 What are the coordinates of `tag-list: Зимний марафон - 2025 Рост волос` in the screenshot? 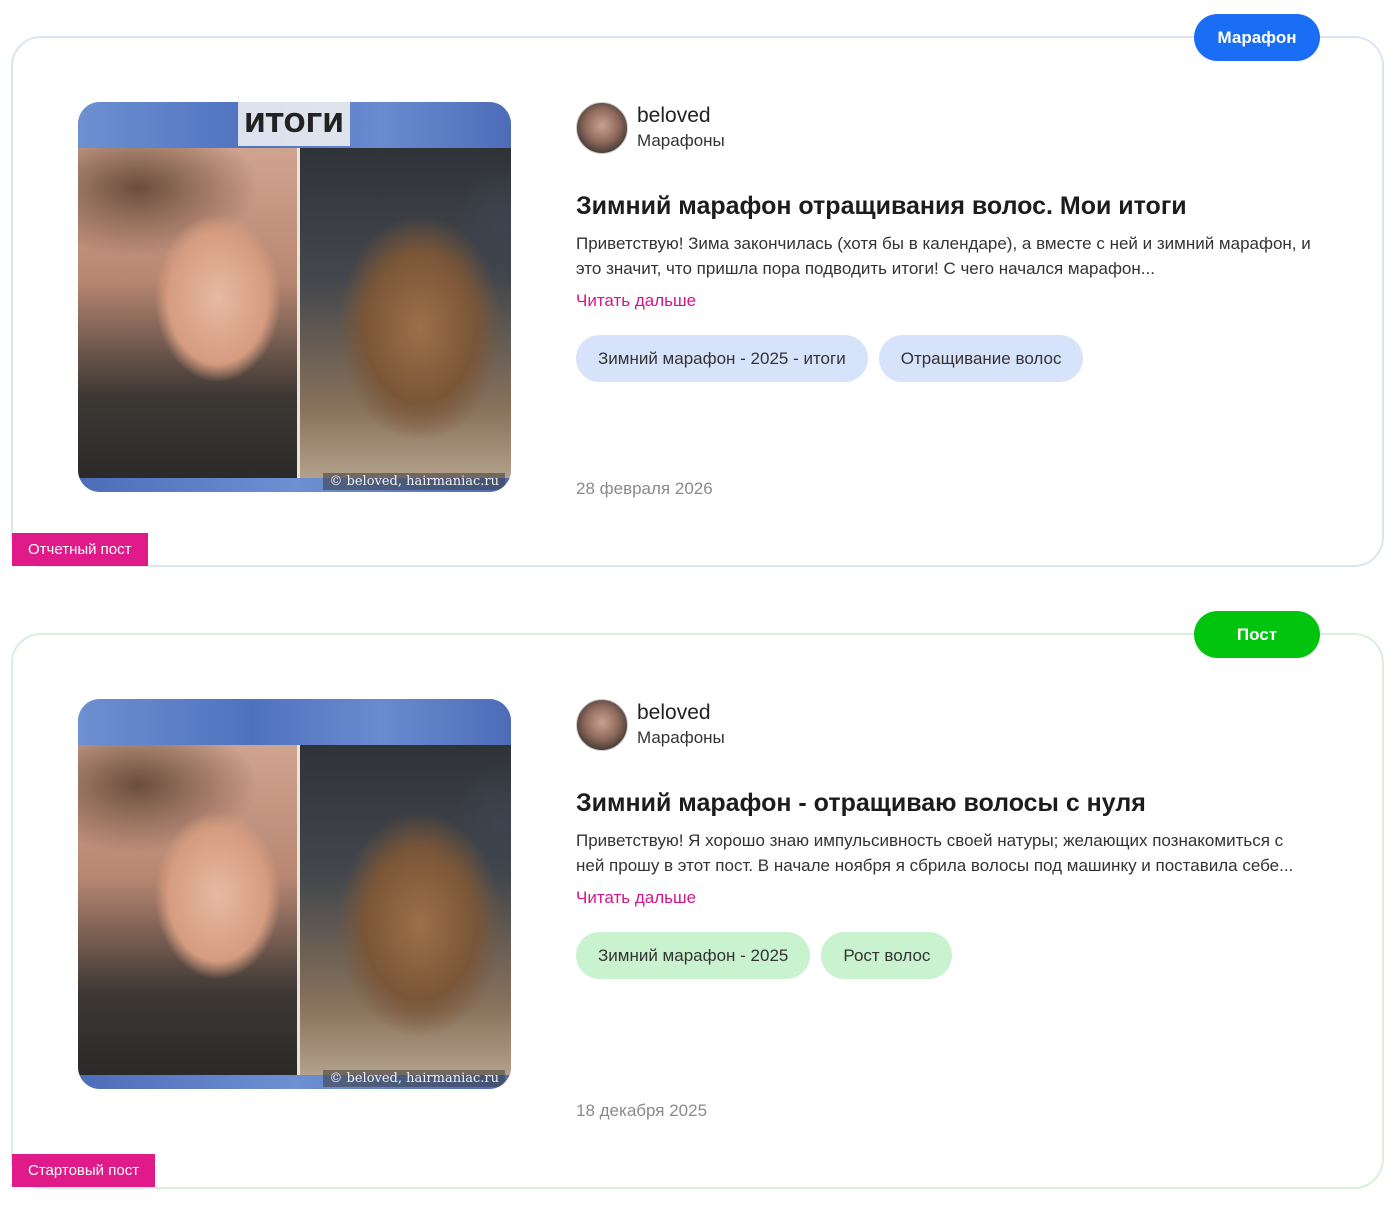 It's located at (949, 955).